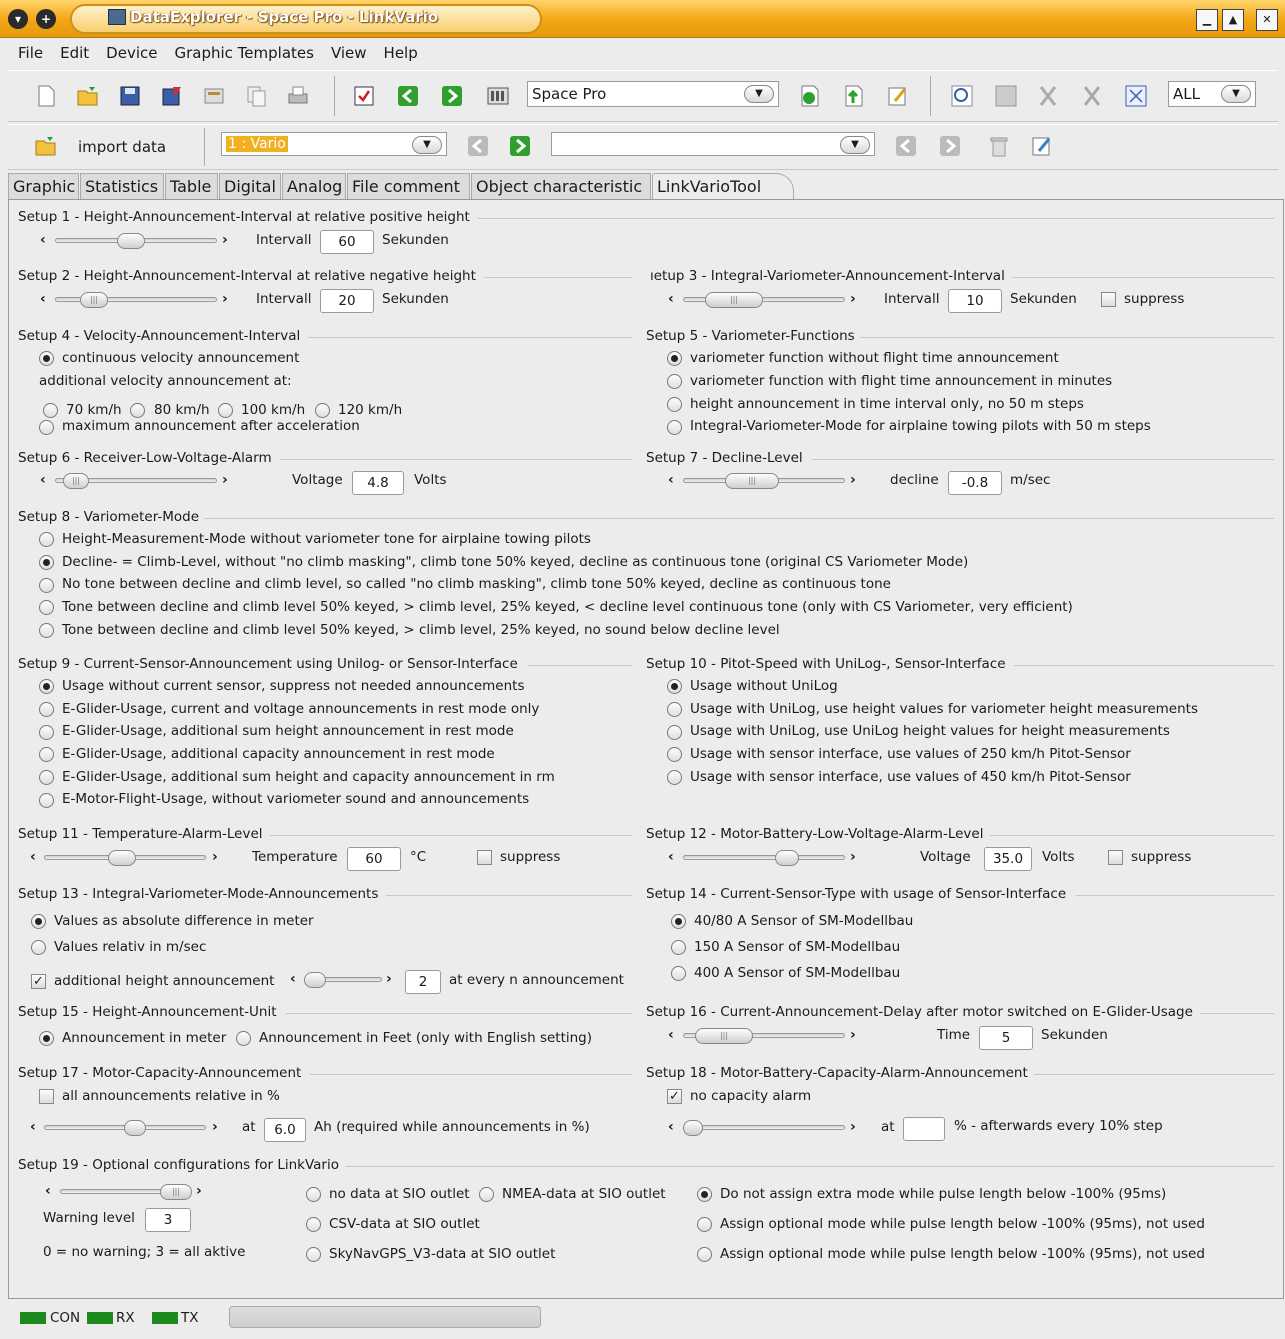 The width and height of the screenshot is (1285, 1339). I want to click on setup4-max-radio, so click(46, 427).